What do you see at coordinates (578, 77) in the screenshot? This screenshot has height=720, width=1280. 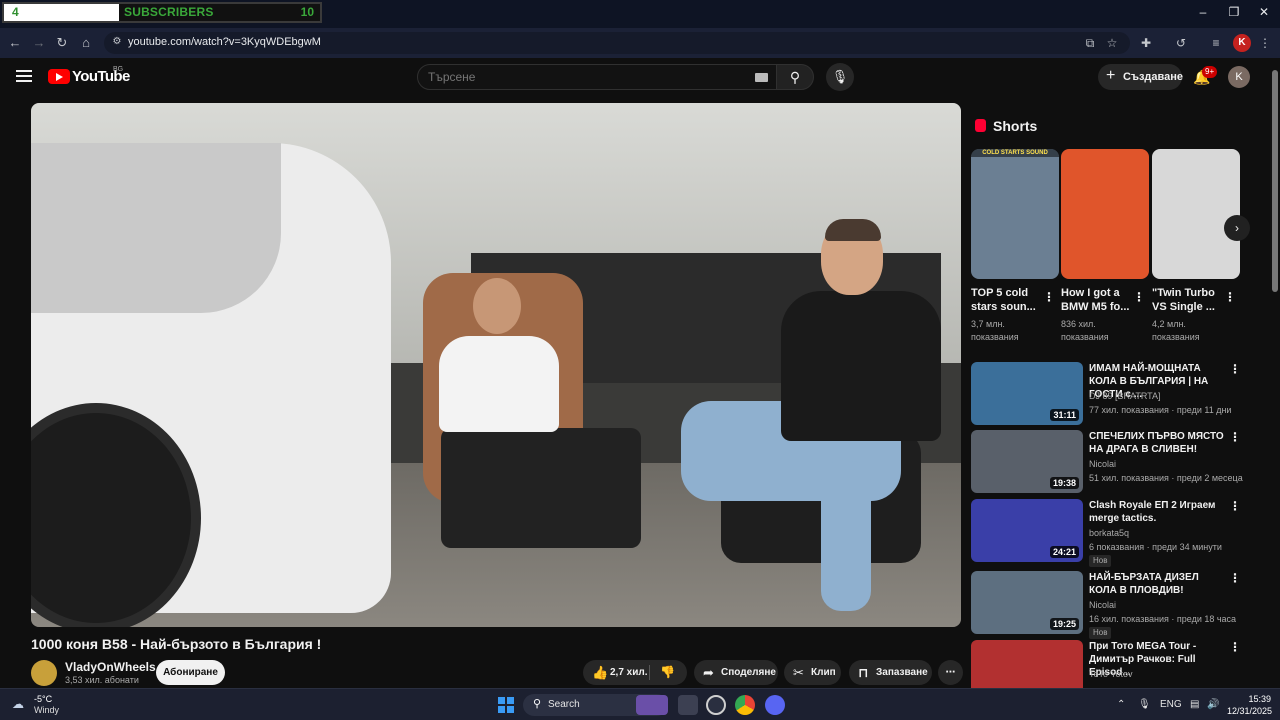 I see `search-input` at bounding box center [578, 77].